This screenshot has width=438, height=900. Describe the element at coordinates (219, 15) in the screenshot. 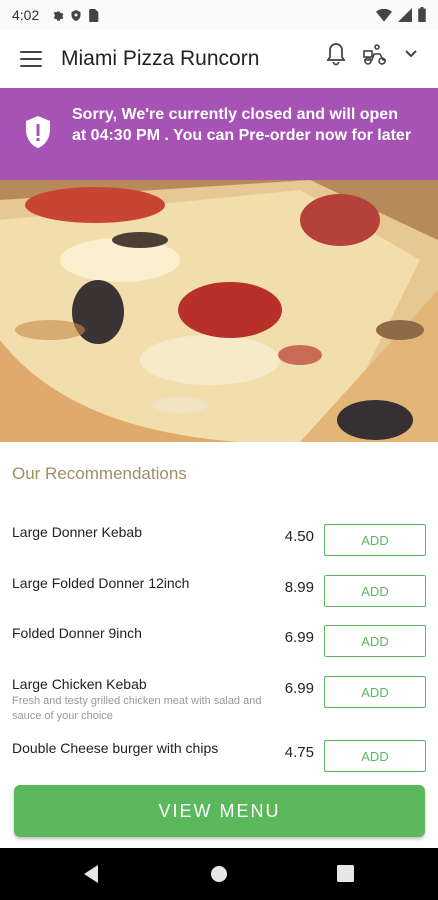

I see `status-bar: 4:02` at that location.